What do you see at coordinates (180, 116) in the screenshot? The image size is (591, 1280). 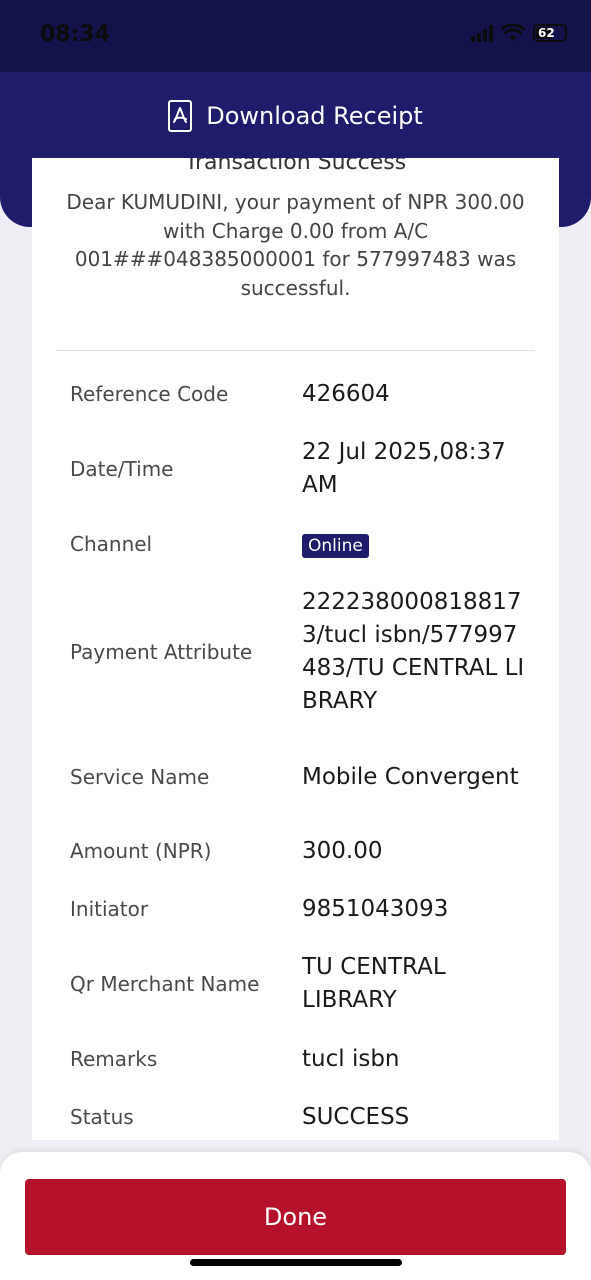 I see `pdf-icon` at bounding box center [180, 116].